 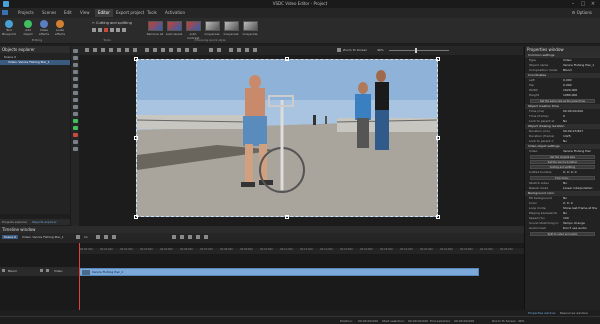 I want to click on zoom-percent-dropdown: 46%, so click(x=380, y=50).